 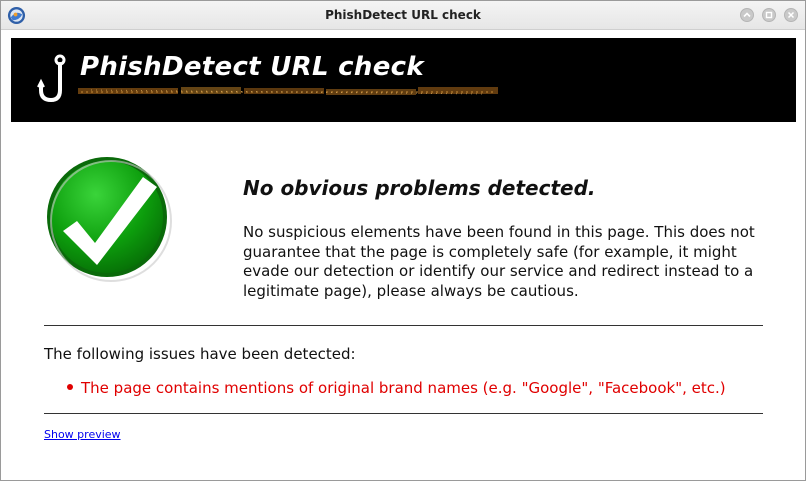 What do you see at coordinates (419, 188) in the screenshot?
I see `result-headline: No obvious problems detected.` at bounding box center [419, 188].